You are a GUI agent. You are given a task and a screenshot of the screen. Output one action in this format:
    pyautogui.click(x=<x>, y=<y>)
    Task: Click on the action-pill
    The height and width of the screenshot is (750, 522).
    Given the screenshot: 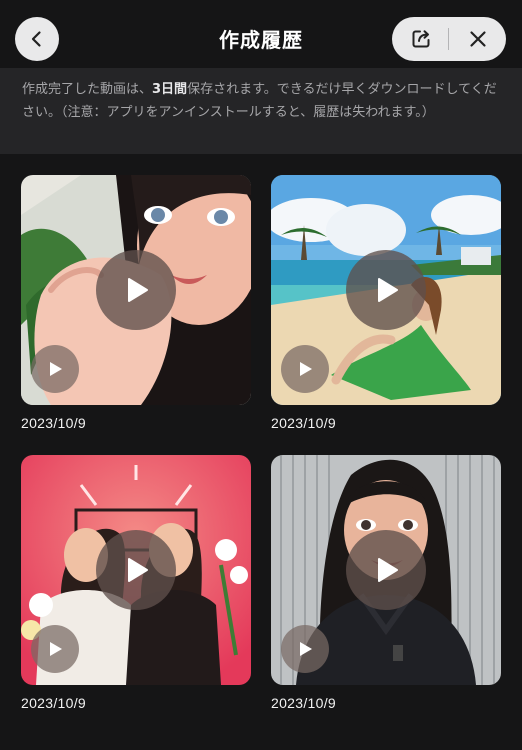 What is the action you would take?
    pyautogui.click(x=449, y=39)
    